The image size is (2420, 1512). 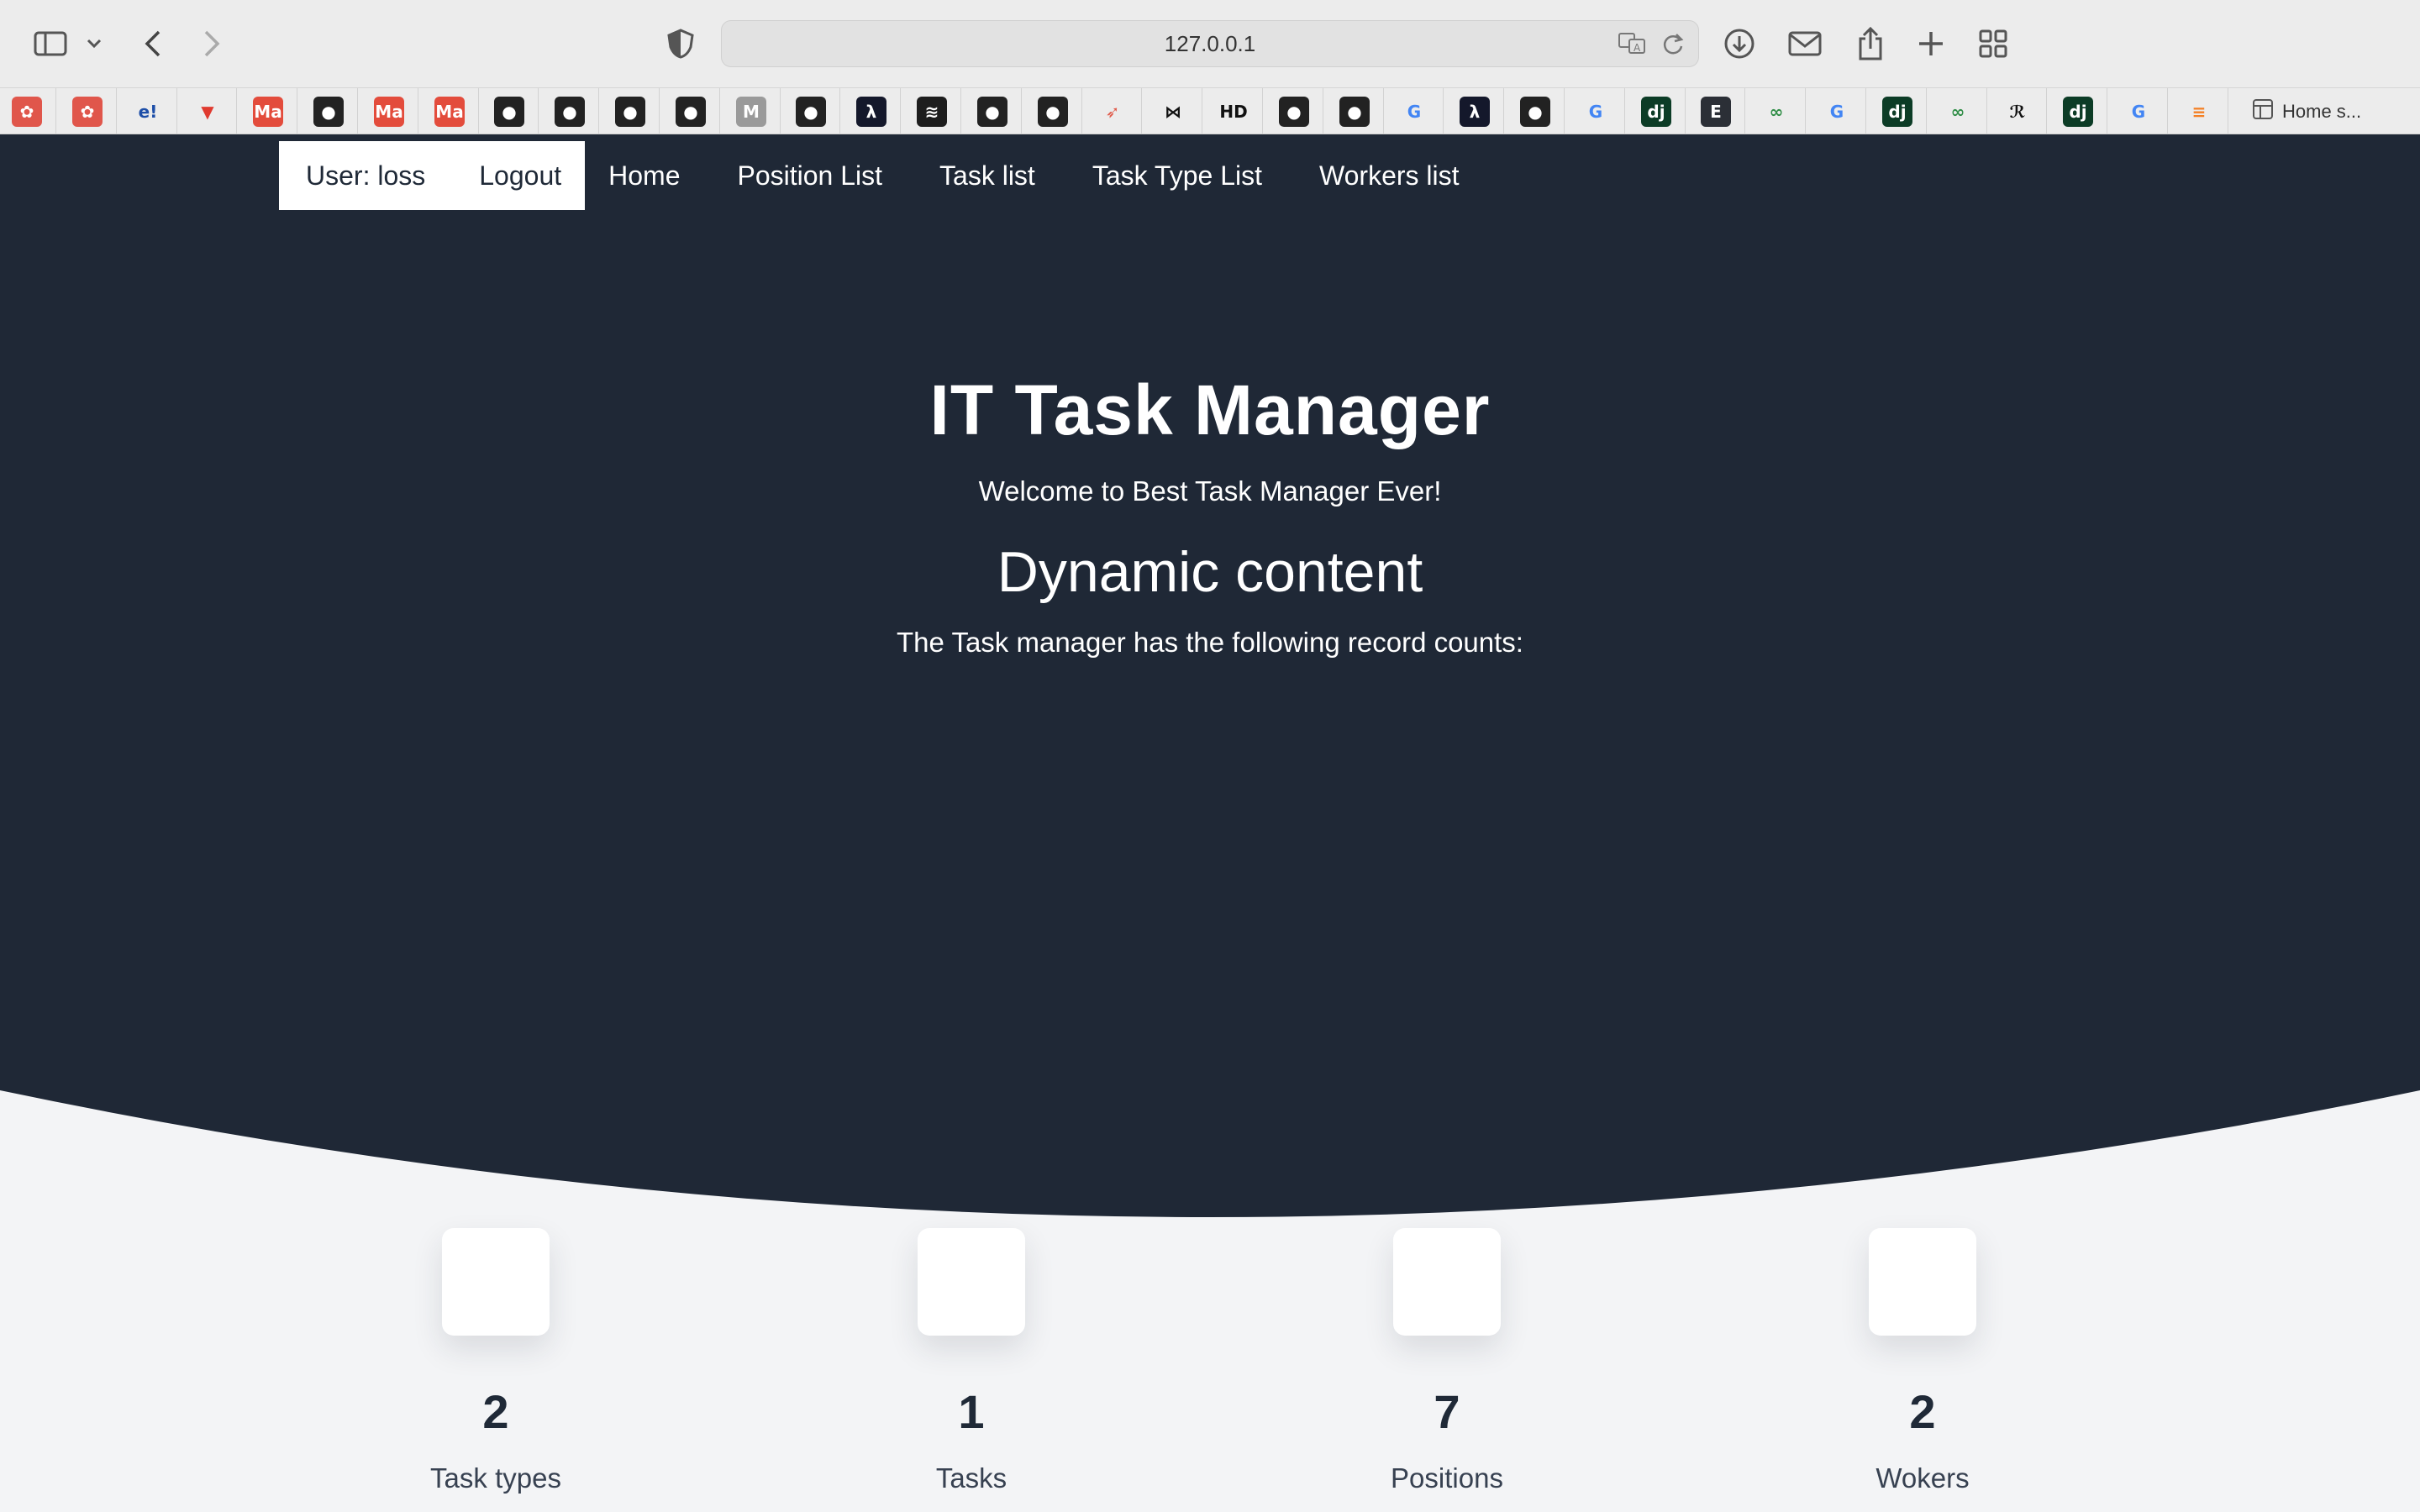 I want to click on hd-bookmark-icon: HD, so click(x=1233, y=112).